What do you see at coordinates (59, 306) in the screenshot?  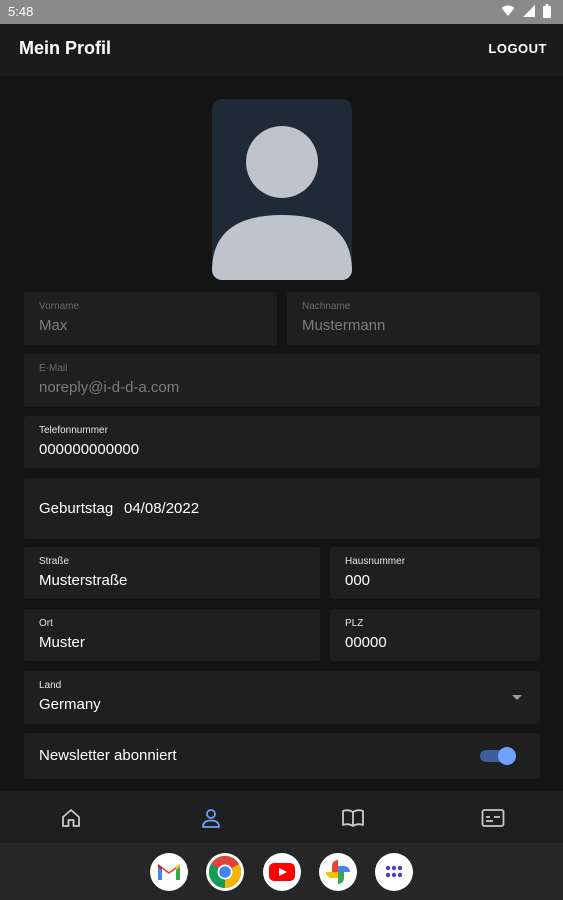 I see `vorname-label: Vorname` at bounding box center [59, 306].